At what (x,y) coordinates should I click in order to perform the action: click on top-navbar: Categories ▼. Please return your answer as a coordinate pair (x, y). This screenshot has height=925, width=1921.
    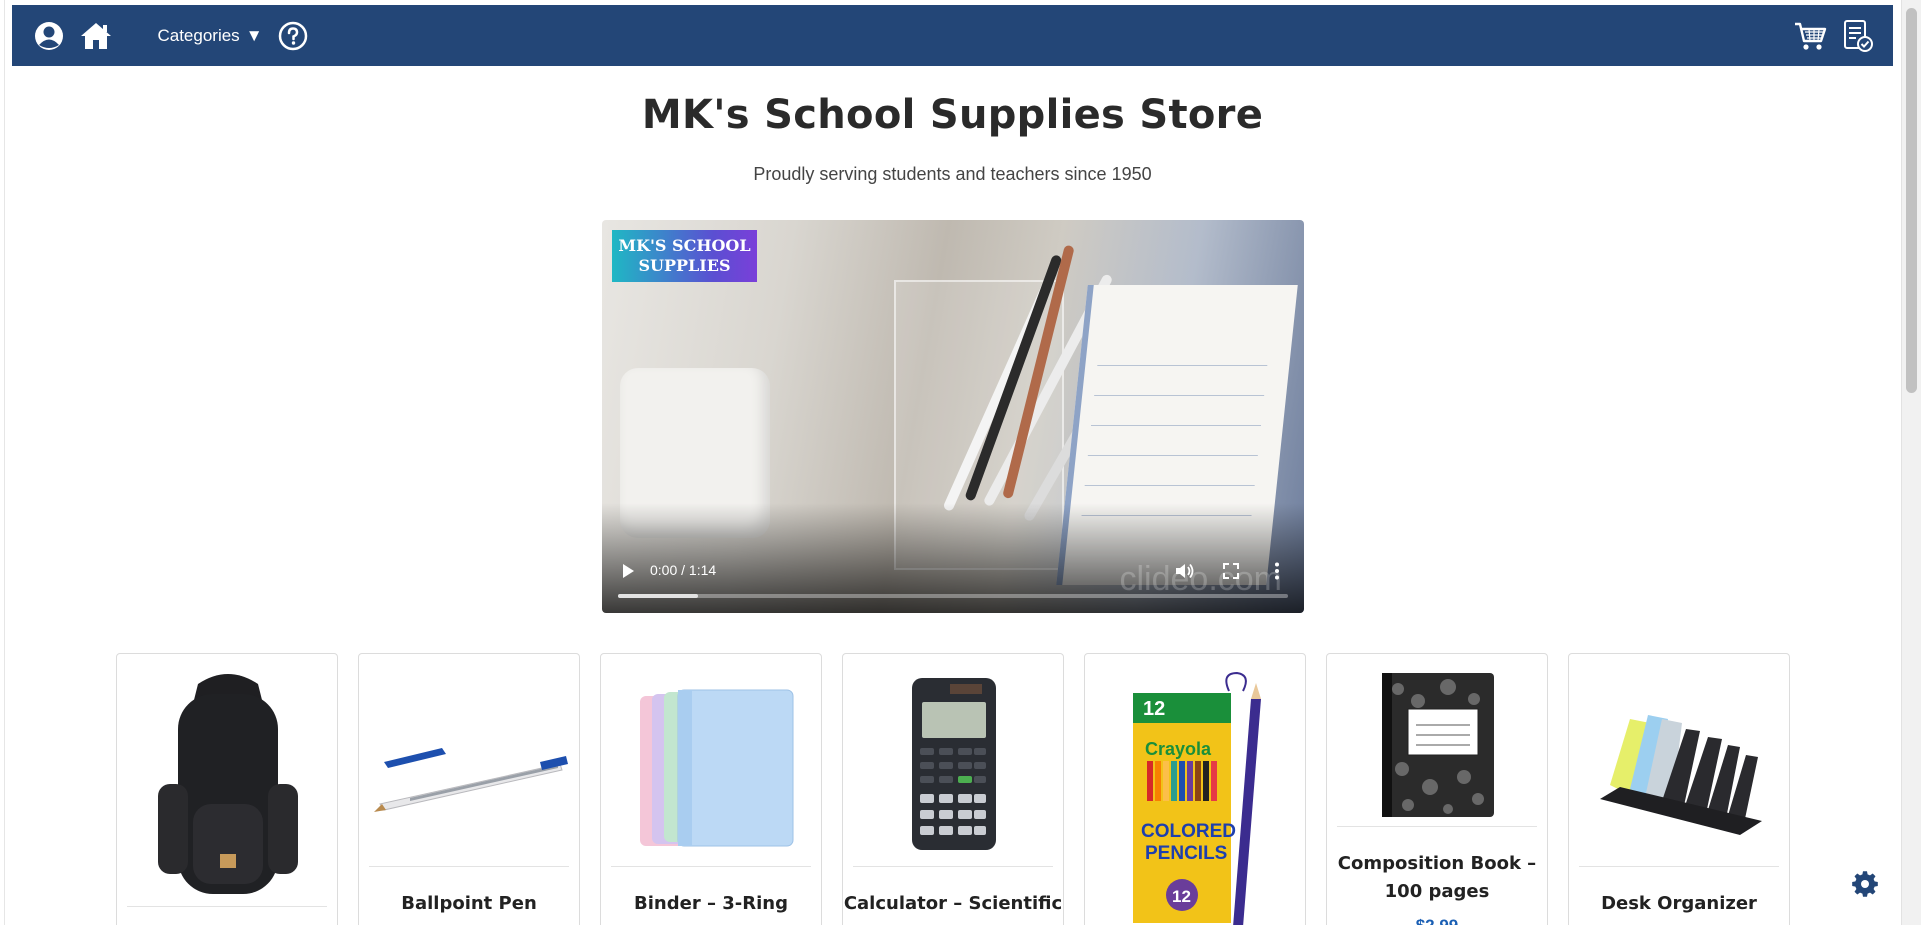
    Looking at the image, I should click on (952, 35).